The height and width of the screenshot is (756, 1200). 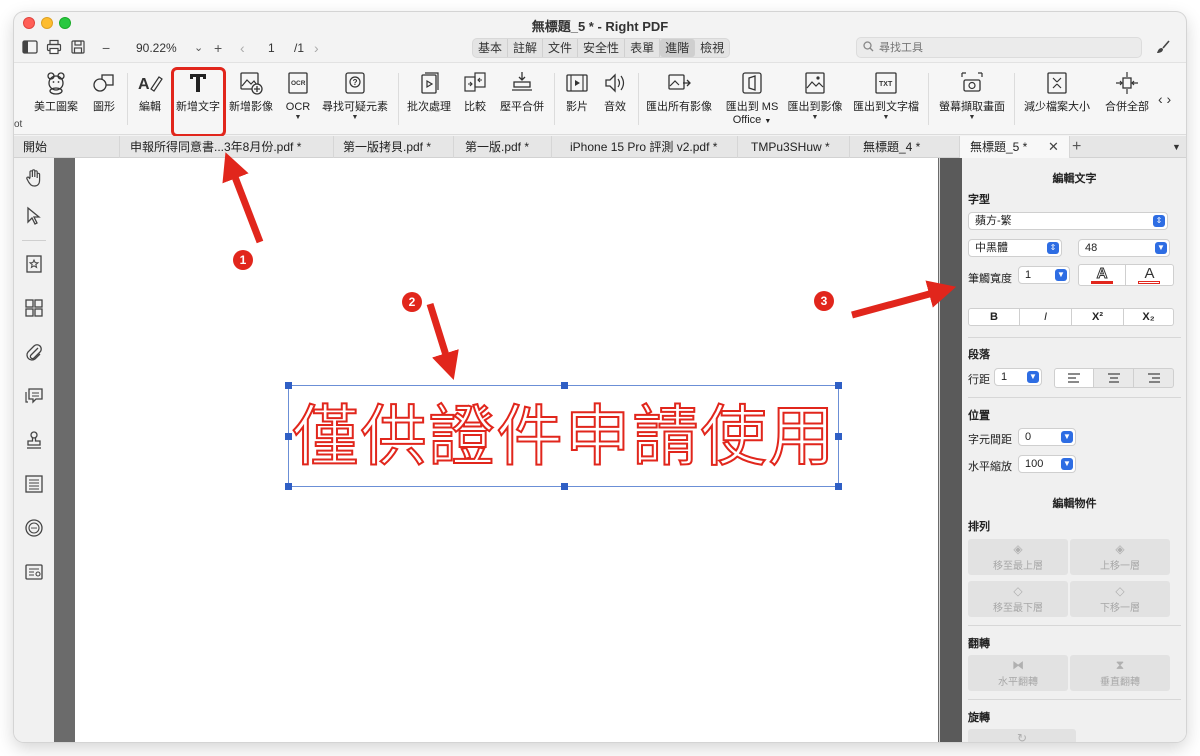 What do you see at coordinates (678, 48) in the screenshot?
I see `tab-advanced: 進階` at bounding box center [678, 48].